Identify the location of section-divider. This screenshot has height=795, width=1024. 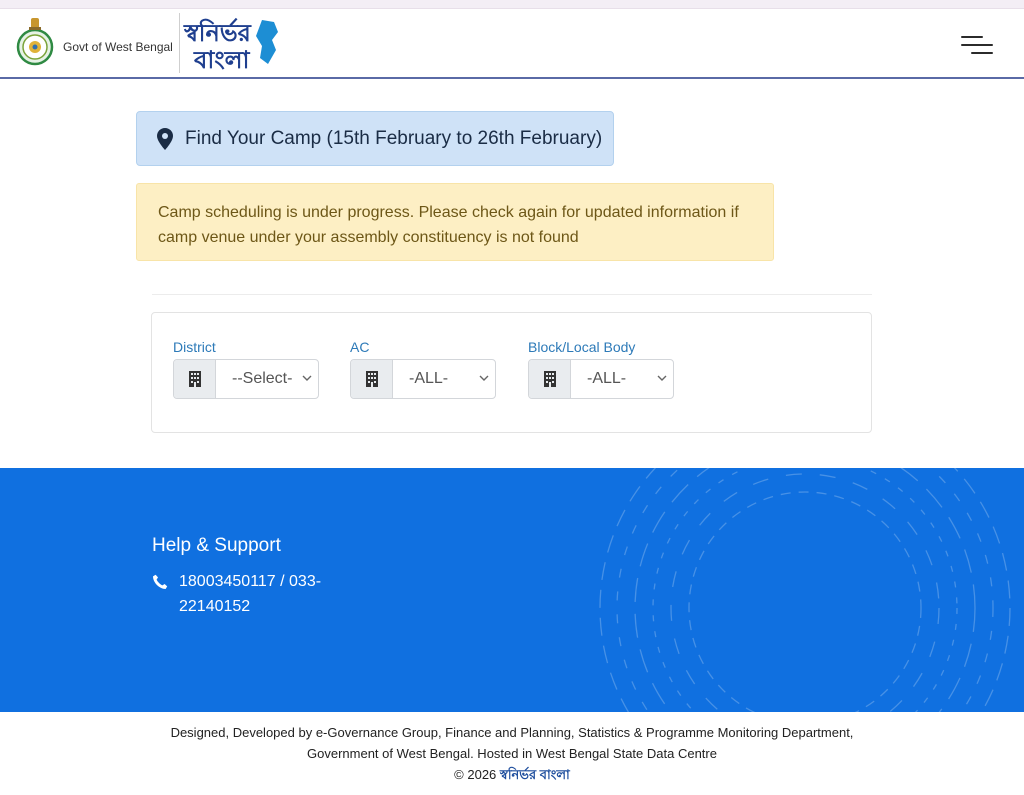
(512, 294).